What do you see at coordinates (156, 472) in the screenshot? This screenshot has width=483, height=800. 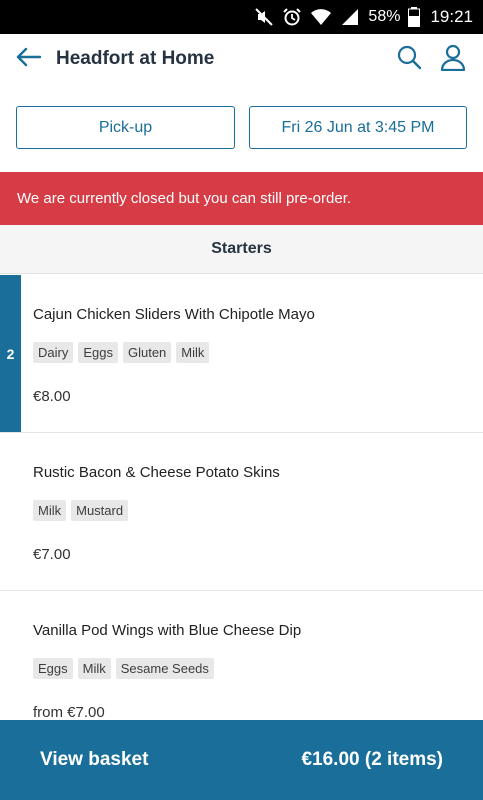 I see `item-name: Rustic Bacon & Cheese Potato Skins` at bounding box center [156, 472].